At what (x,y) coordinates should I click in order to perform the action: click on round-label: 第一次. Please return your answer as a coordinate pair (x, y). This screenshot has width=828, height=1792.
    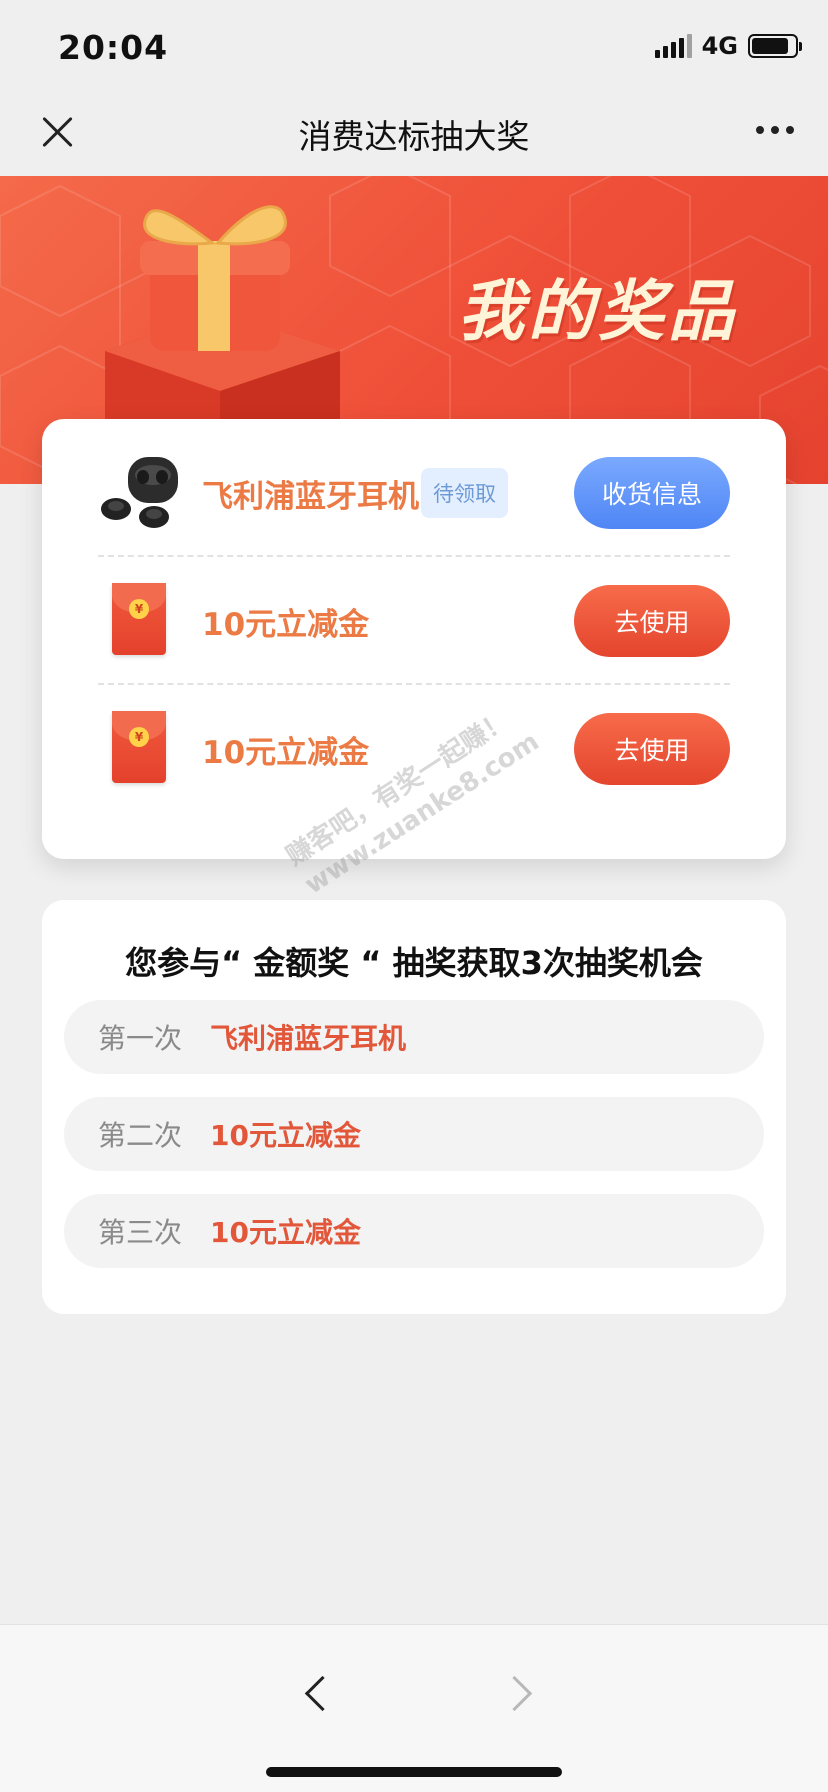
    Looking at the image, I should click on (140, 1038).